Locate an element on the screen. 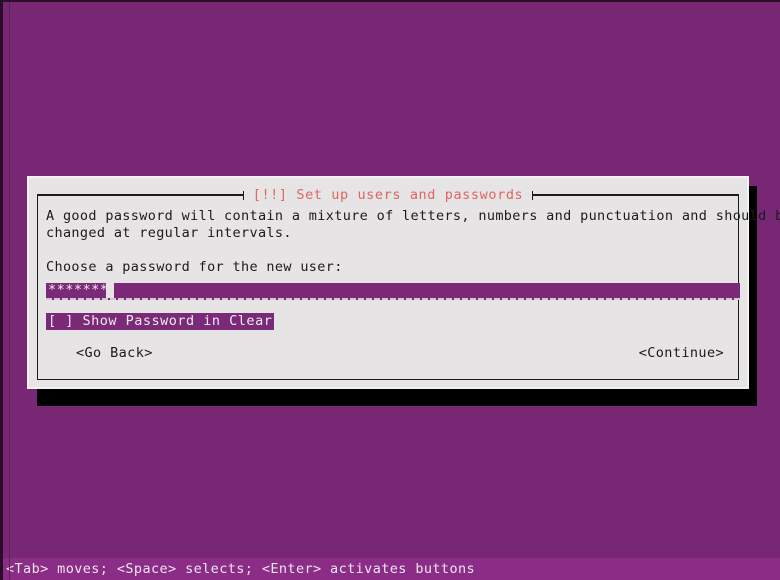  continue-button: <Continue> is located at coordinates (681, 353).